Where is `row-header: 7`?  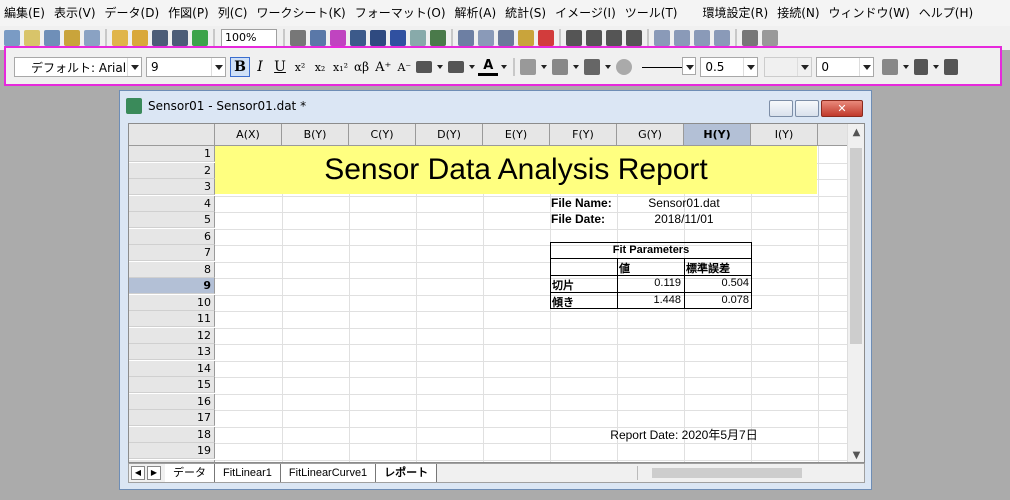
row-header: 7 is located at coordinates (172, 253).